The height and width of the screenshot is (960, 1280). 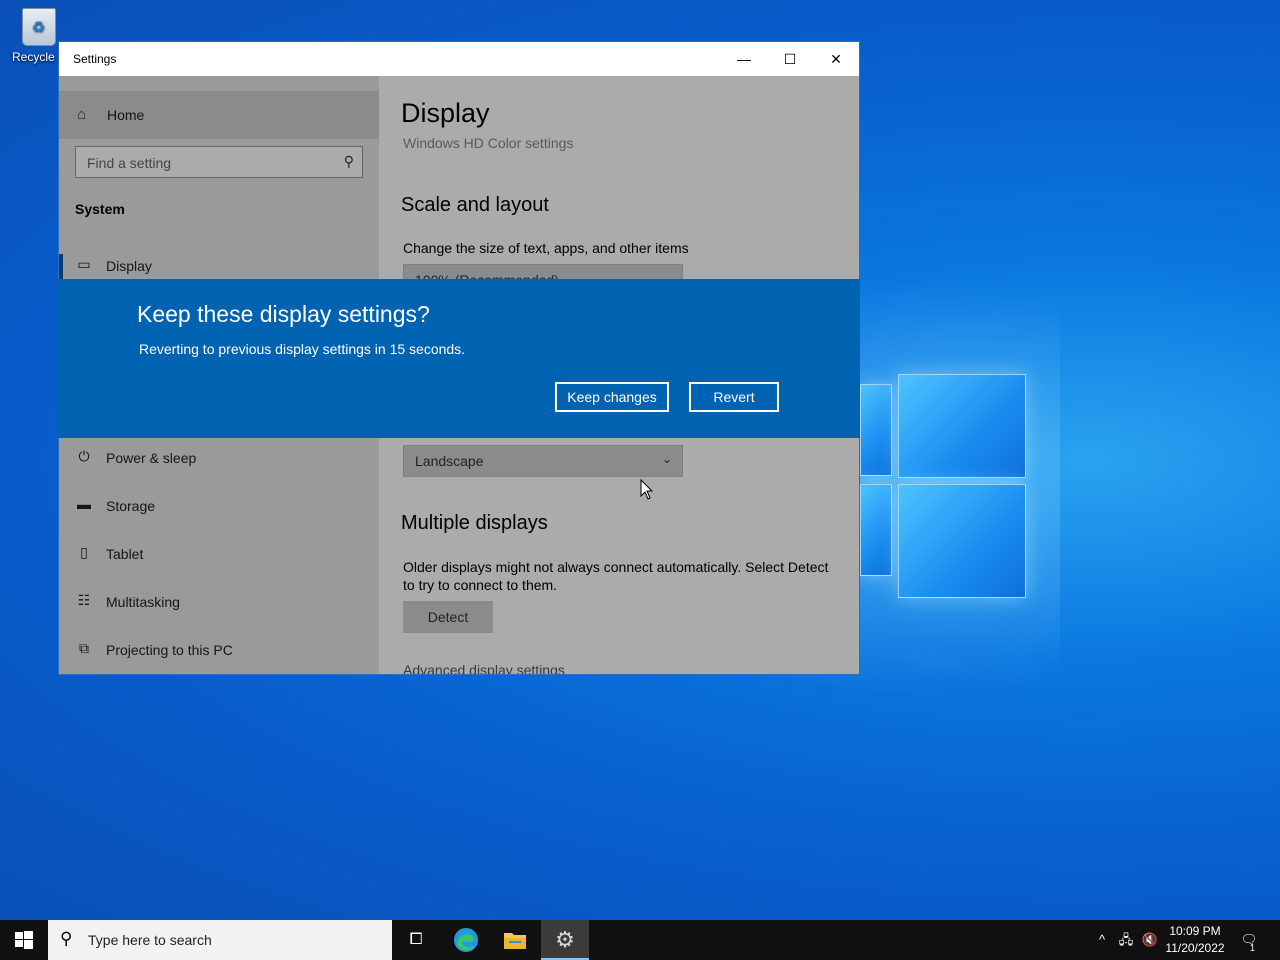 I want to click on network-tray-icon: 🖧, so click(x=1126, y=940).